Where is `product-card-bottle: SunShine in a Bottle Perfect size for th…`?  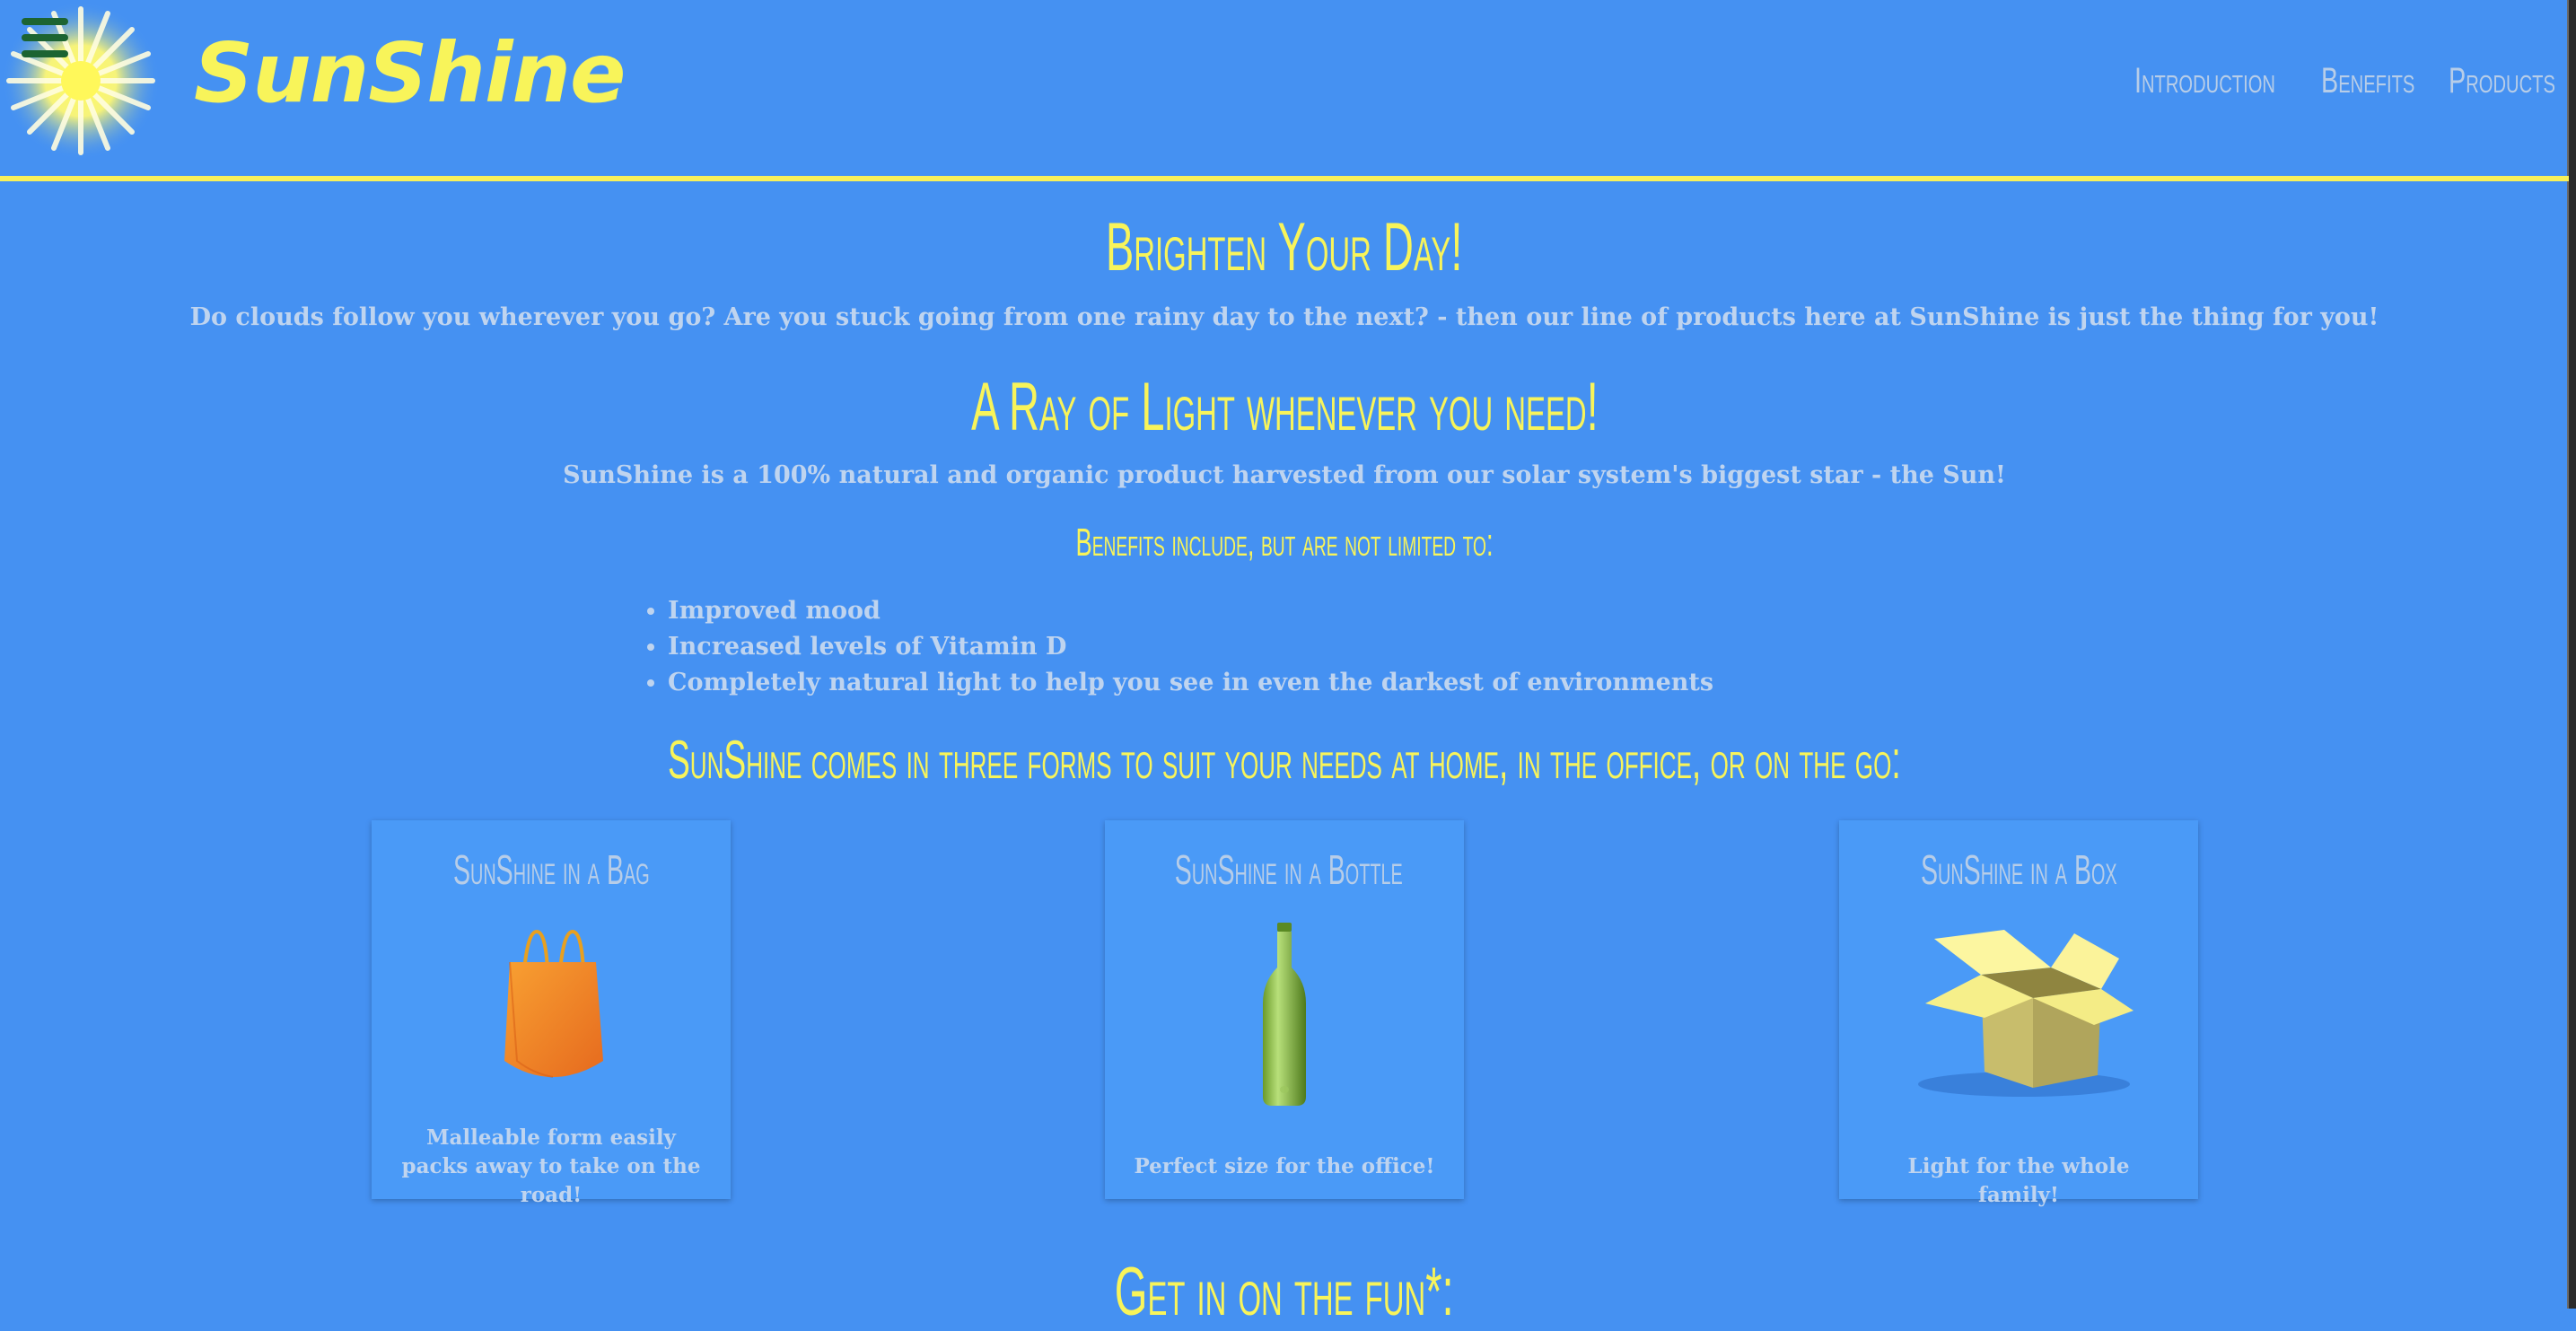
product-card-bottle: SunShine in a Bottle Perfect size for th… is located at coordinates (1284, 1009).